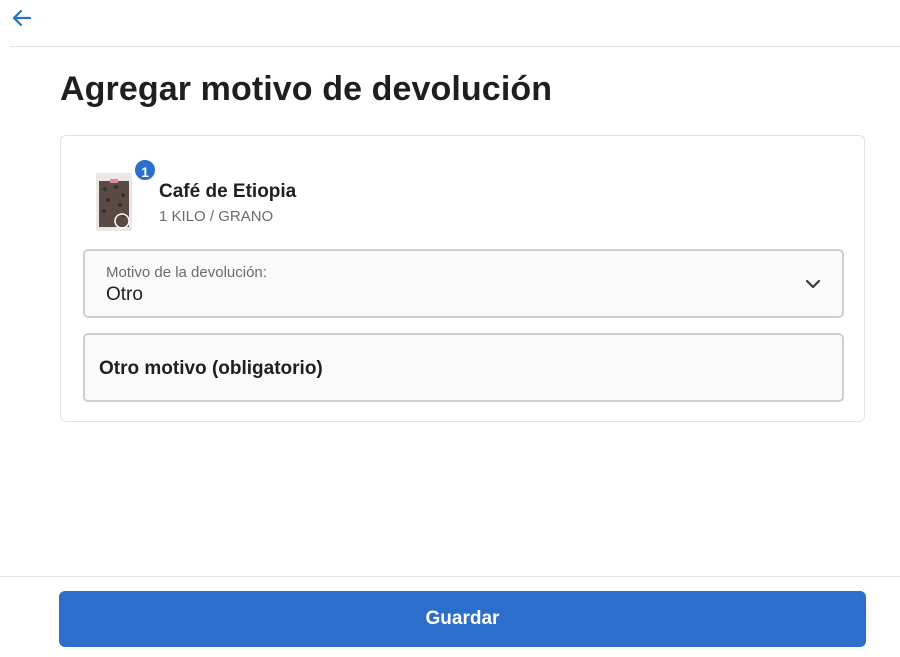 Image resolution: width=900 pixels, height=657 pixels. Describe the element at coordinates (124, 294) in the screenshot. I see `return-reason-value: Otro` at that location.